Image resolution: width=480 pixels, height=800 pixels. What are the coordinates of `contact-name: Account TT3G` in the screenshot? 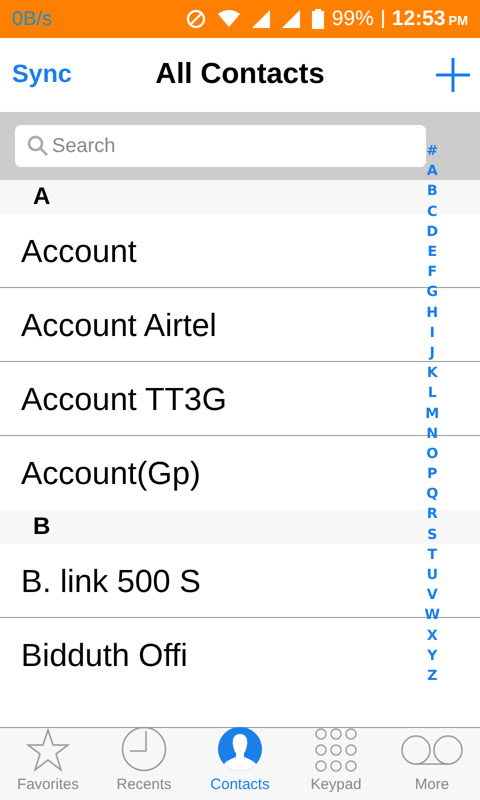 It's located at (124, 398).